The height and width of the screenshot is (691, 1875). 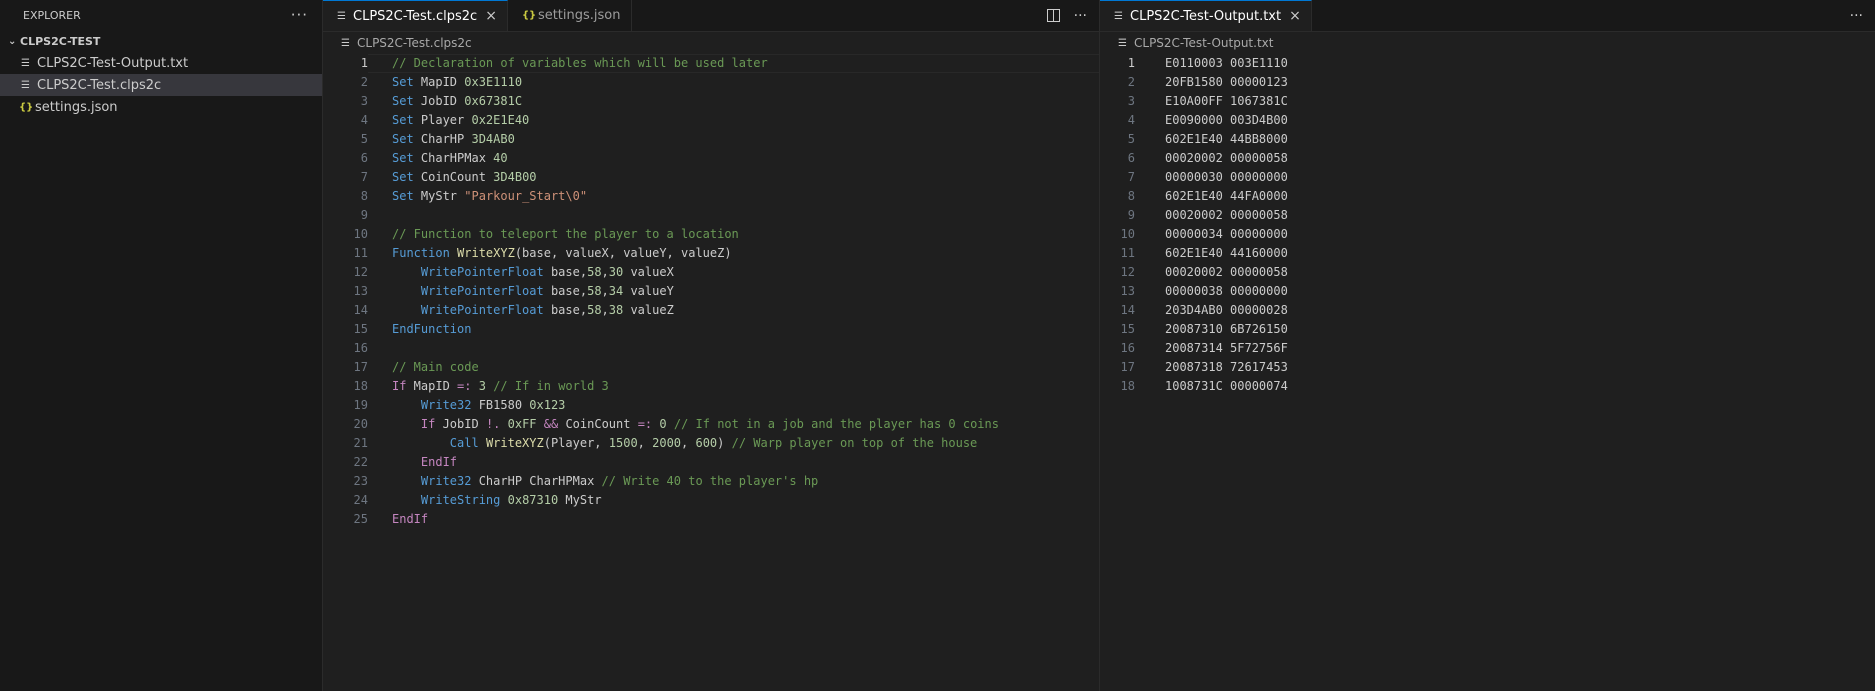 What do you see at coordinates (161, 85) in the screenshot?
I see `file-item-clps2c: ☰ CLPS2C-Test.clps2c` at bounding box center [161, 85].